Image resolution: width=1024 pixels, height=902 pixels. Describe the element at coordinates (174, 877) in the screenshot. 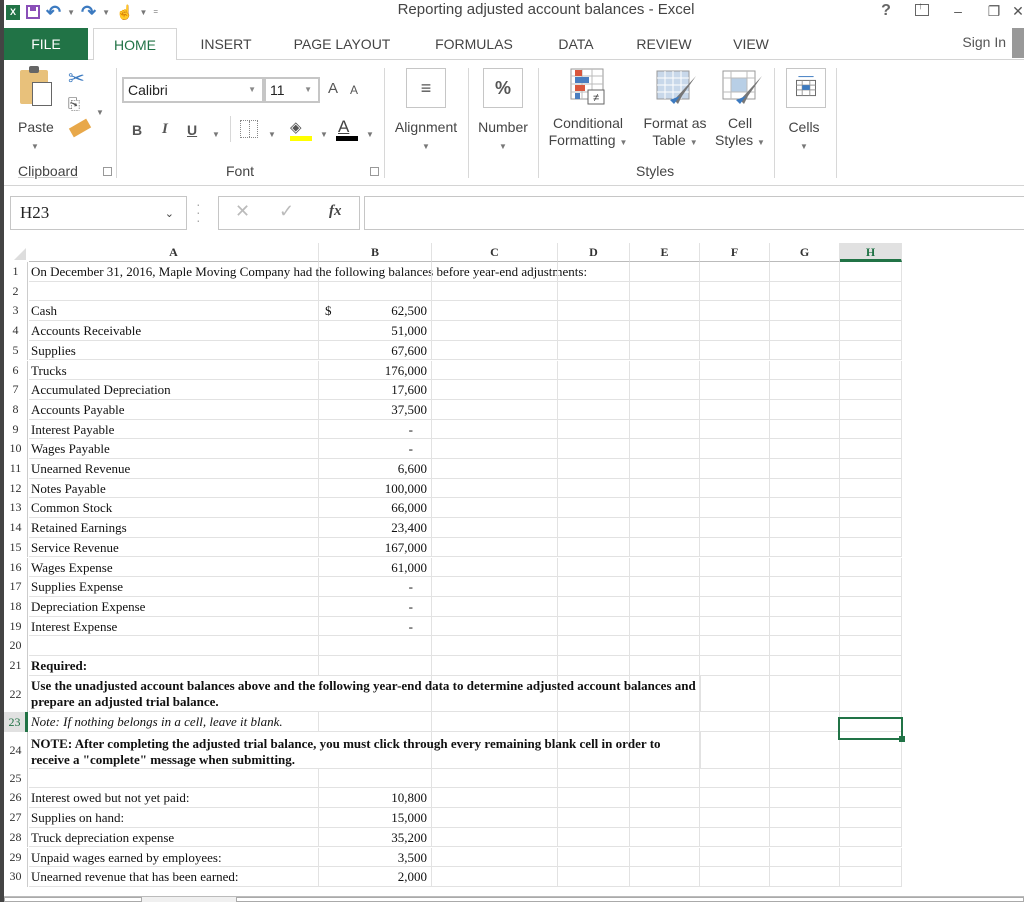

I see `cell-a30: Unearned revenue that has been earned:` at that location.